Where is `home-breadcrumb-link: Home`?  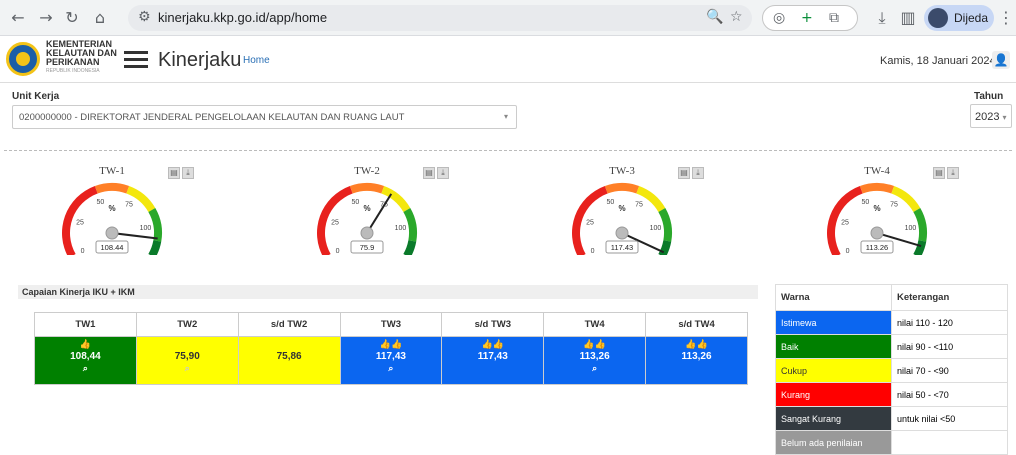
home-breadcrumb-link: Home is located at coordinates (256, 60).